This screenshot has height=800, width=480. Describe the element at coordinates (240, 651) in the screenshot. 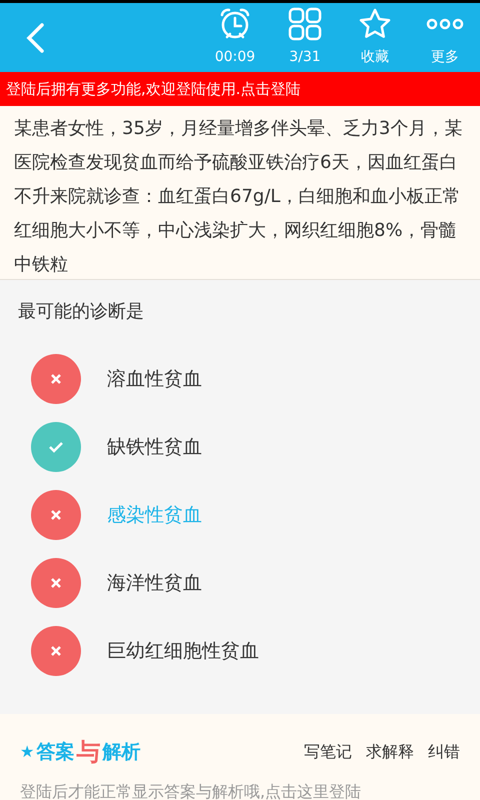

I see `answer-option: 巨幼红细胞性贫血` at that location.